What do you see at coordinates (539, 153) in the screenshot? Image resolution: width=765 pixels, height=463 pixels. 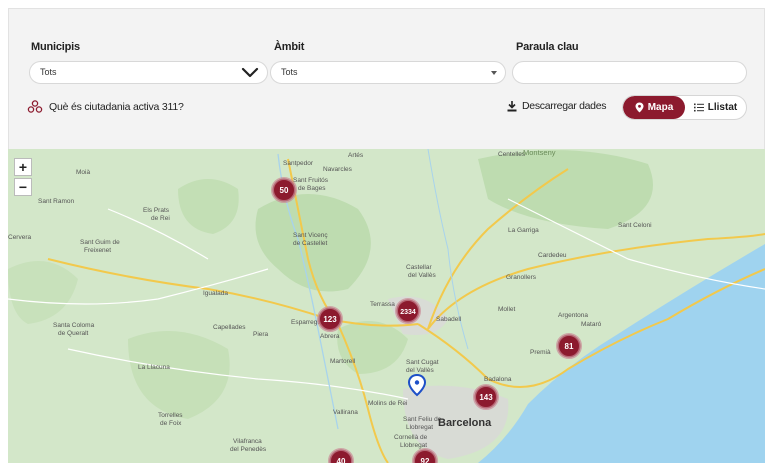 I see `svg-text: Montseny` at bounding box center [539, 153].